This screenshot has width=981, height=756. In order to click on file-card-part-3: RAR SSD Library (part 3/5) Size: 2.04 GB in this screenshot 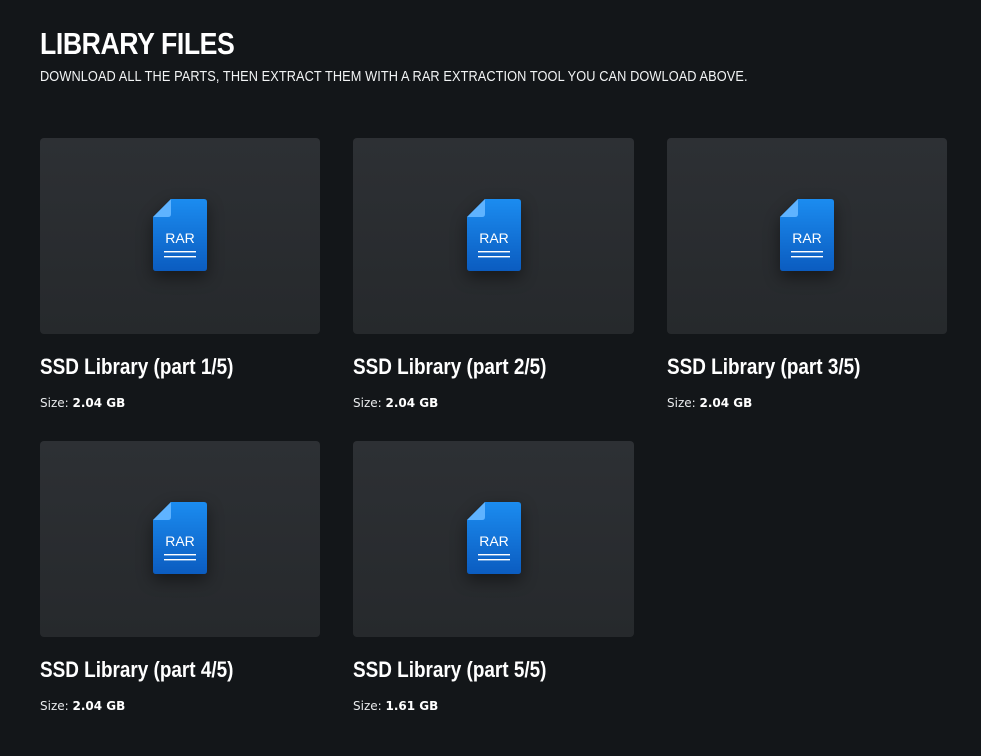, I will do `click(807, 289)`.